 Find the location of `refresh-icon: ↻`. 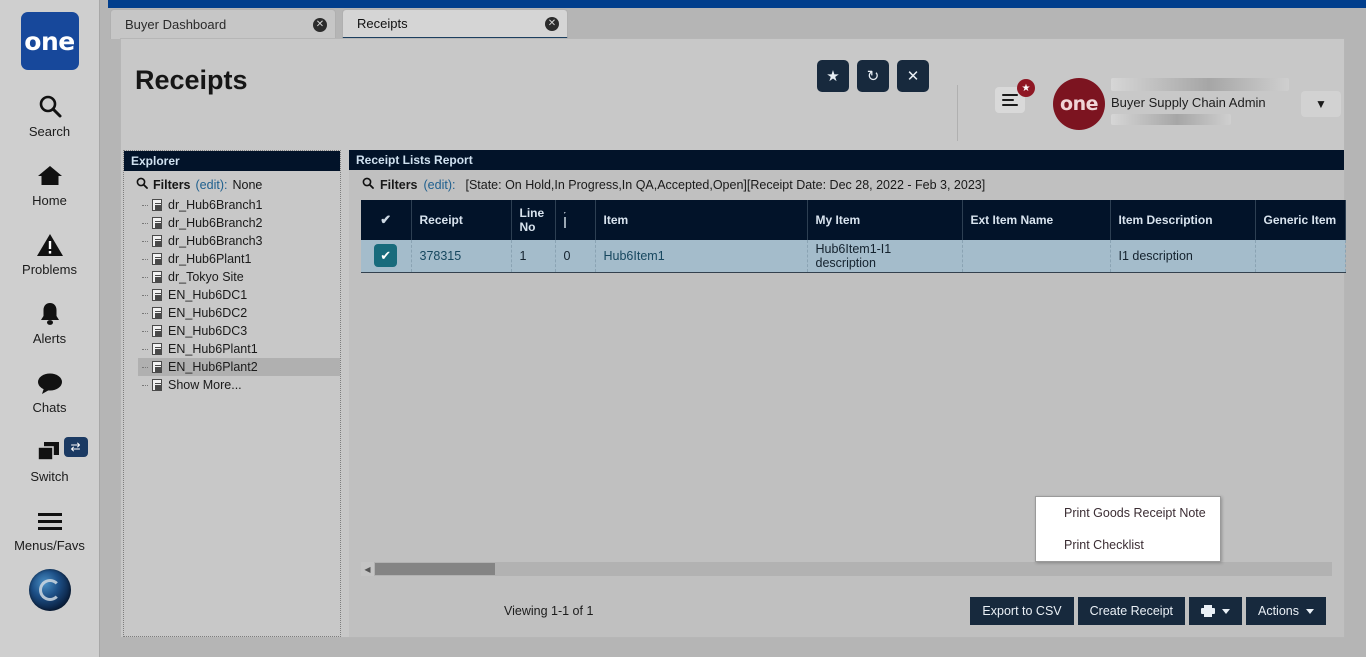

refresh-icon: ↻ is located at coordinates (873, 76).